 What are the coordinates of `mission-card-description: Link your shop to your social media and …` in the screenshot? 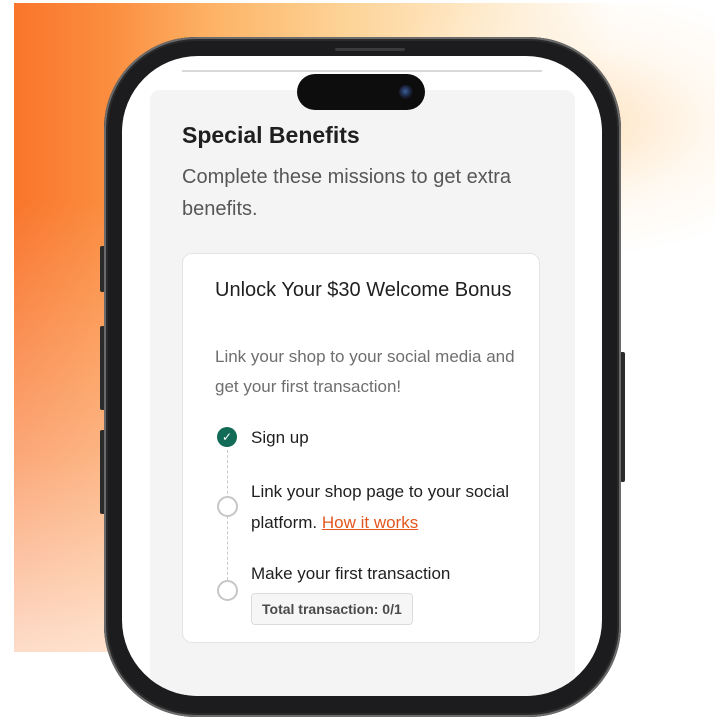 It's located at (365, 371).